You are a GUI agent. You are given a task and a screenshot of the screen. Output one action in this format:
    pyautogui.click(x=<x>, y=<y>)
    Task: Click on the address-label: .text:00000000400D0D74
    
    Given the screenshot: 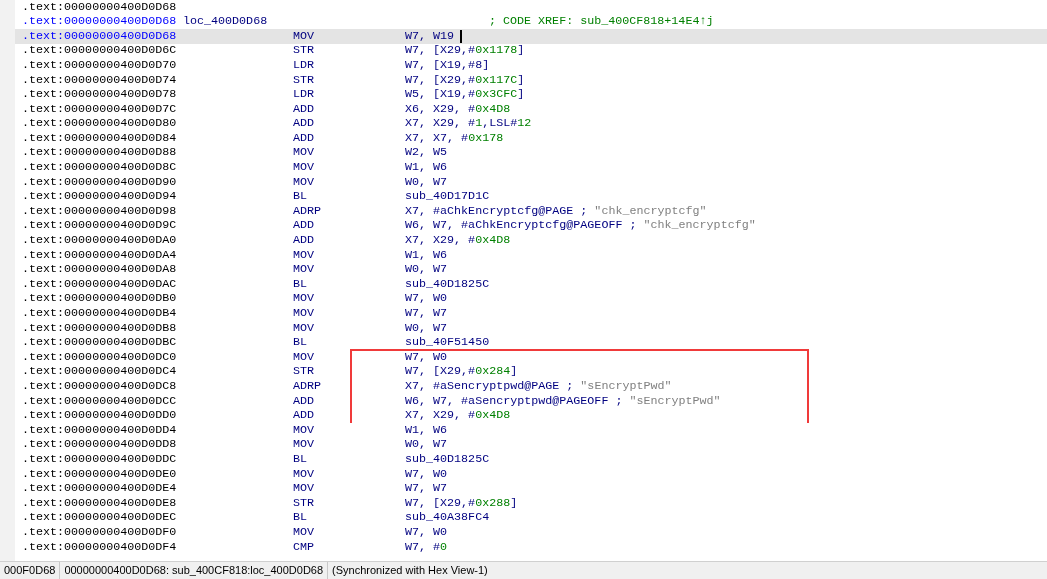 What is the action you would take?
    pyautogui.click(x=100, y=80)
    